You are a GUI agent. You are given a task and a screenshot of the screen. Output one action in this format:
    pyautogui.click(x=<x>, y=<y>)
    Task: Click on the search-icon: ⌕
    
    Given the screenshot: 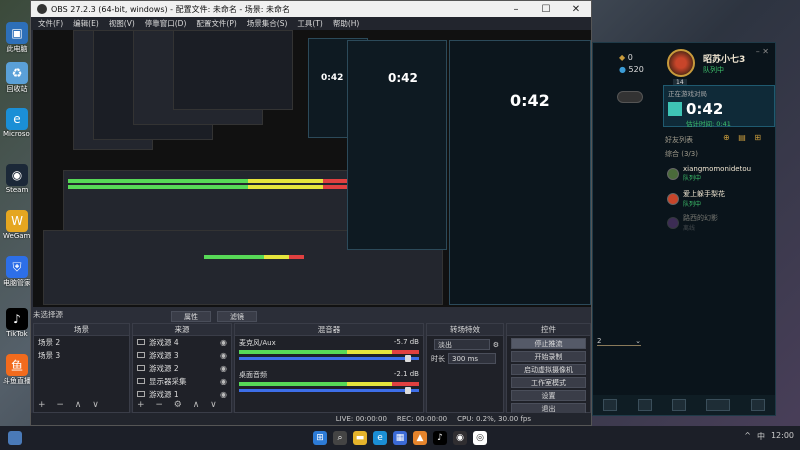 What is the action you would take?
    pyautogui.click(x=340, y=438)
    